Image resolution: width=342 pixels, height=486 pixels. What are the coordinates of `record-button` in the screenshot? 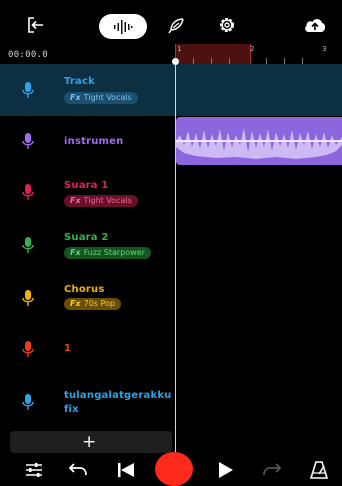 It's located at (174, 469).